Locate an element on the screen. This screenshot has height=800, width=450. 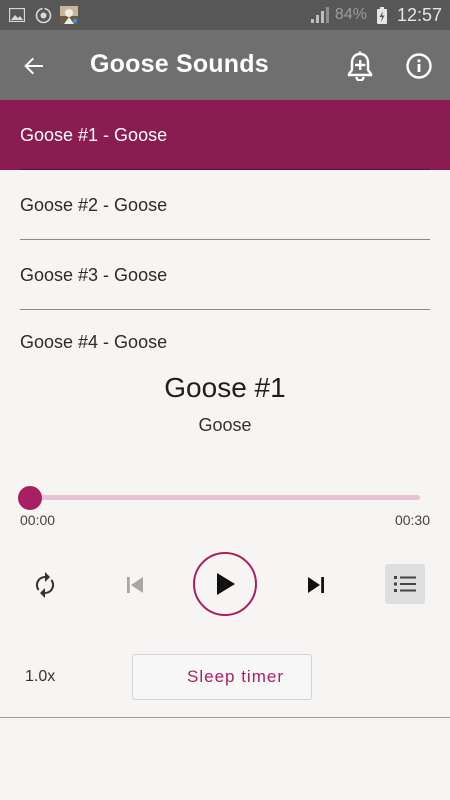
playlist-button is located at coordinates (405, 584).